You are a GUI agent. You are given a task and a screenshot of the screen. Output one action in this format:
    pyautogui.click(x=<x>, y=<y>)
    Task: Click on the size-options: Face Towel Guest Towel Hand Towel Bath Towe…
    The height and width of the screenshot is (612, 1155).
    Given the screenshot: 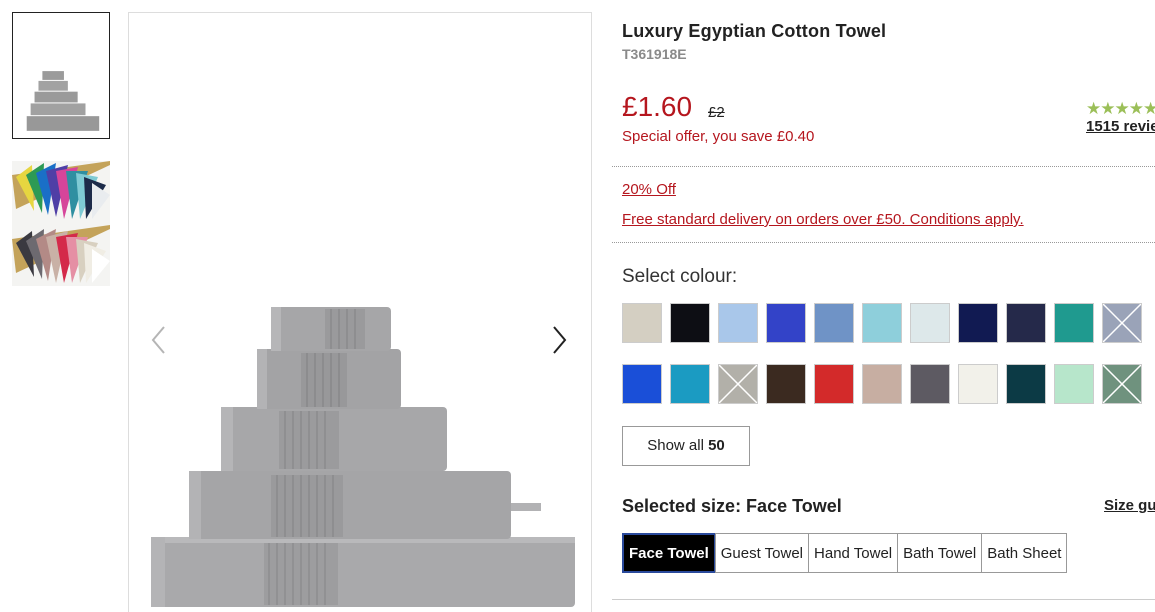 What is the action you would take?
    pyautogui.click(x=845, y=553)
    